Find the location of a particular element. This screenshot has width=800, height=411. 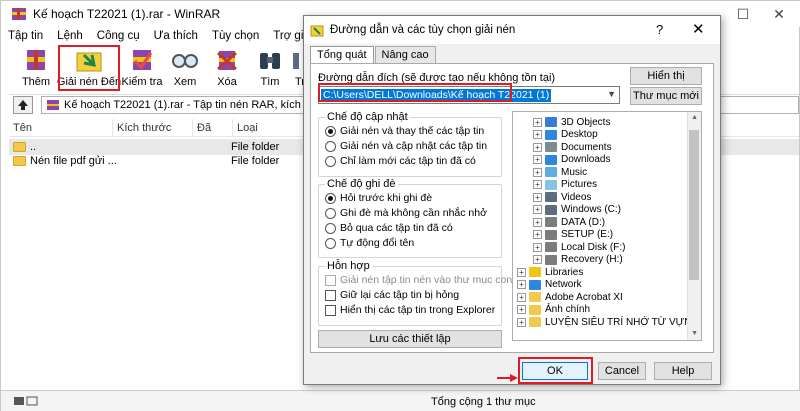

tab-advanced: Nâng cao is located at coordinates (405, 55).